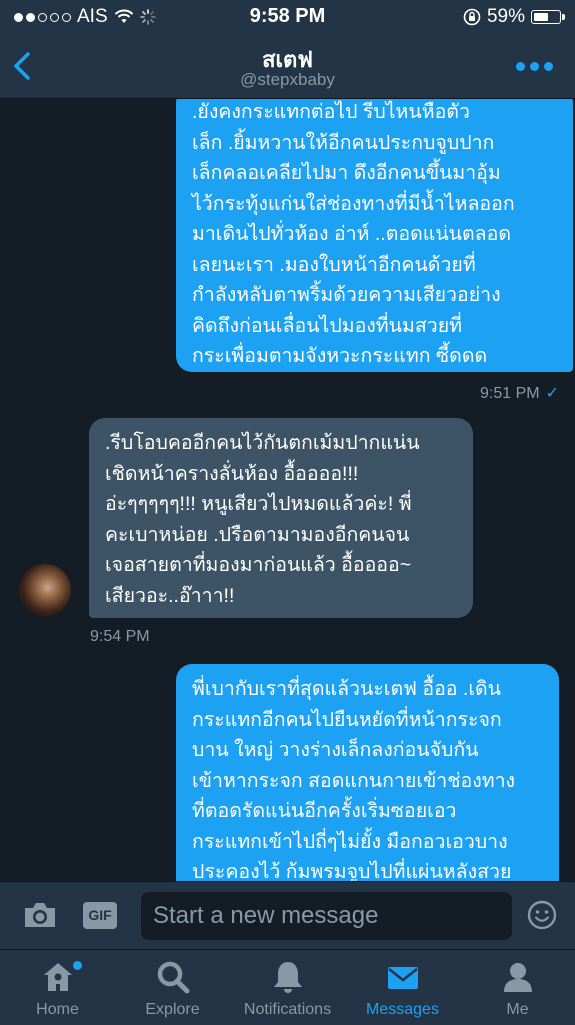 The height and width of the screenshot is (1025, 575). I want to click on envelope-icon, so click(402, 978).